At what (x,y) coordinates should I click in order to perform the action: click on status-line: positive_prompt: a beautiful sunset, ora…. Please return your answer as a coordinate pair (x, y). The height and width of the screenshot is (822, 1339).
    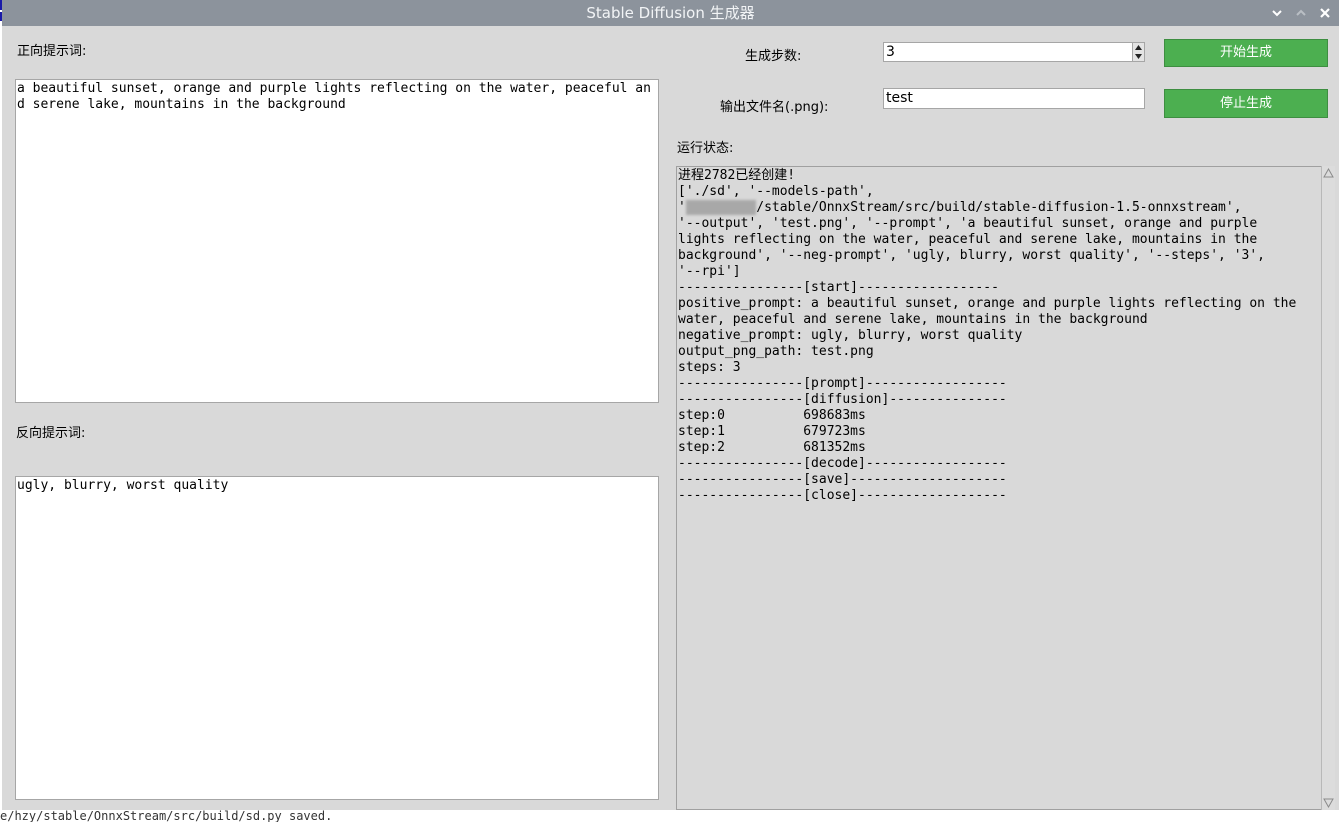
    Looking at the image, I should click on (987, 303).